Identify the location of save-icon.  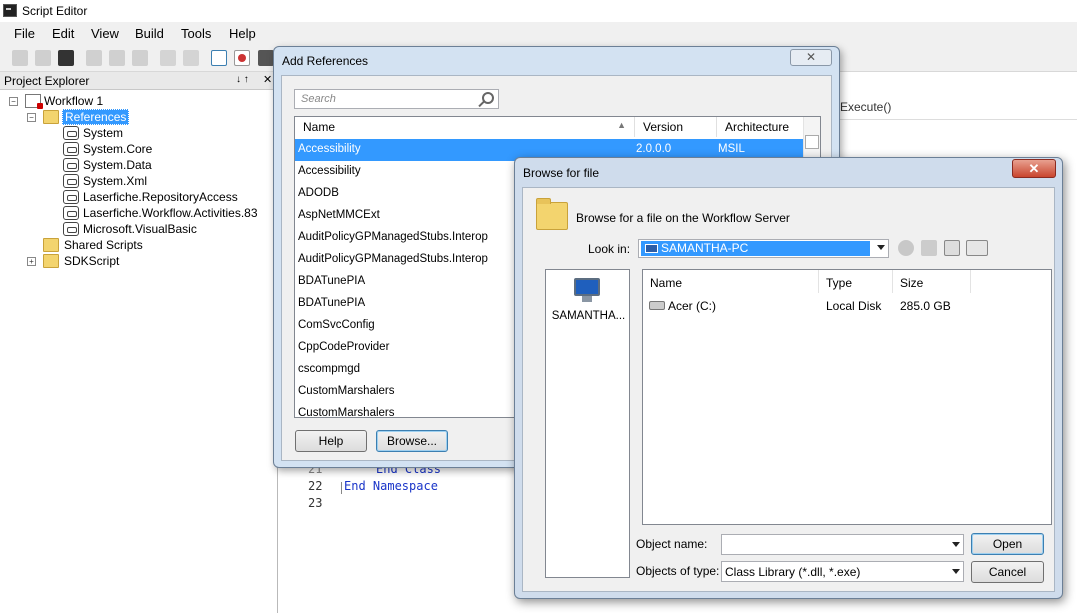
(66, 58).